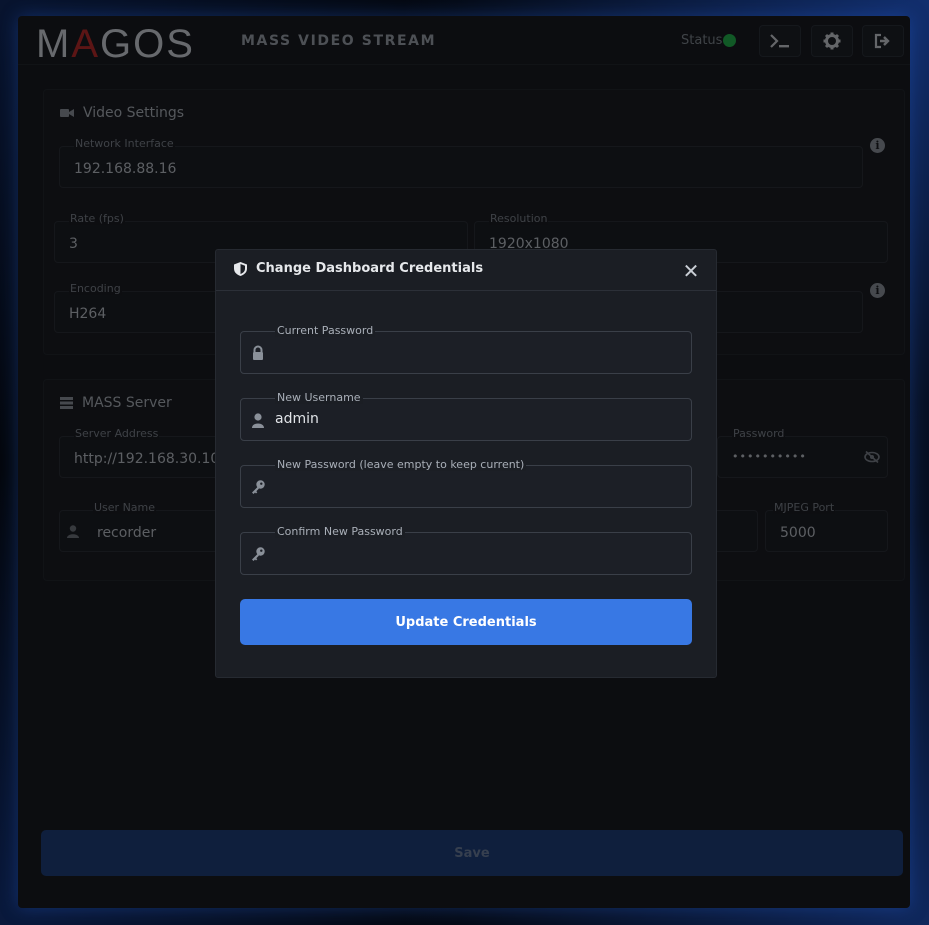 This screenshot has height=925, width=929. I want to click on current-password-input, so click(475, 352).